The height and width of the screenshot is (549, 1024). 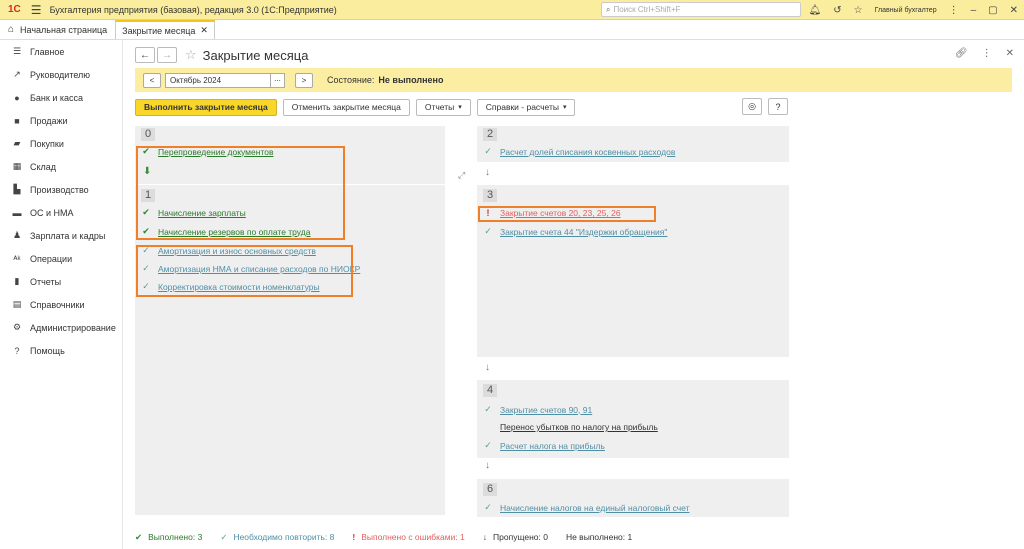 What do you see at coordinates (461, 175) in the screenshot?
I see `expand-arrow-icon: ⤢` at bounding box center [461, 175].